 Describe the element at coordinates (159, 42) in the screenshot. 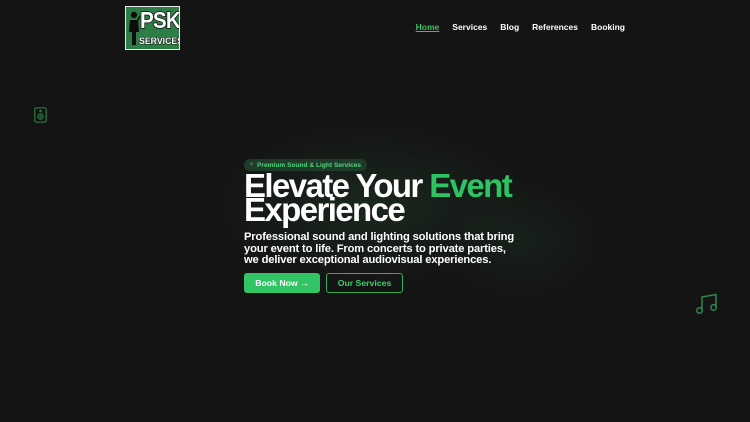

I see `logo-text-bottom: SERVICES` at that location.